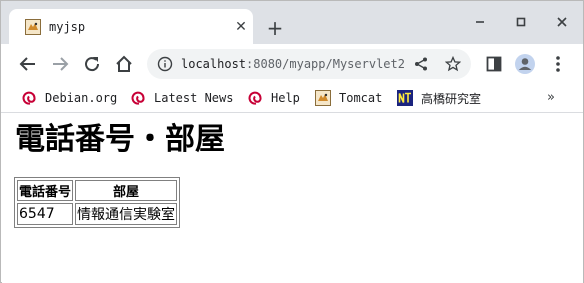 Image resolution: width=584 pixels, height=283 pixels. Describe the element at coordinates (494, 64) in the screenshot. I see `side-panel-icon` at that location.